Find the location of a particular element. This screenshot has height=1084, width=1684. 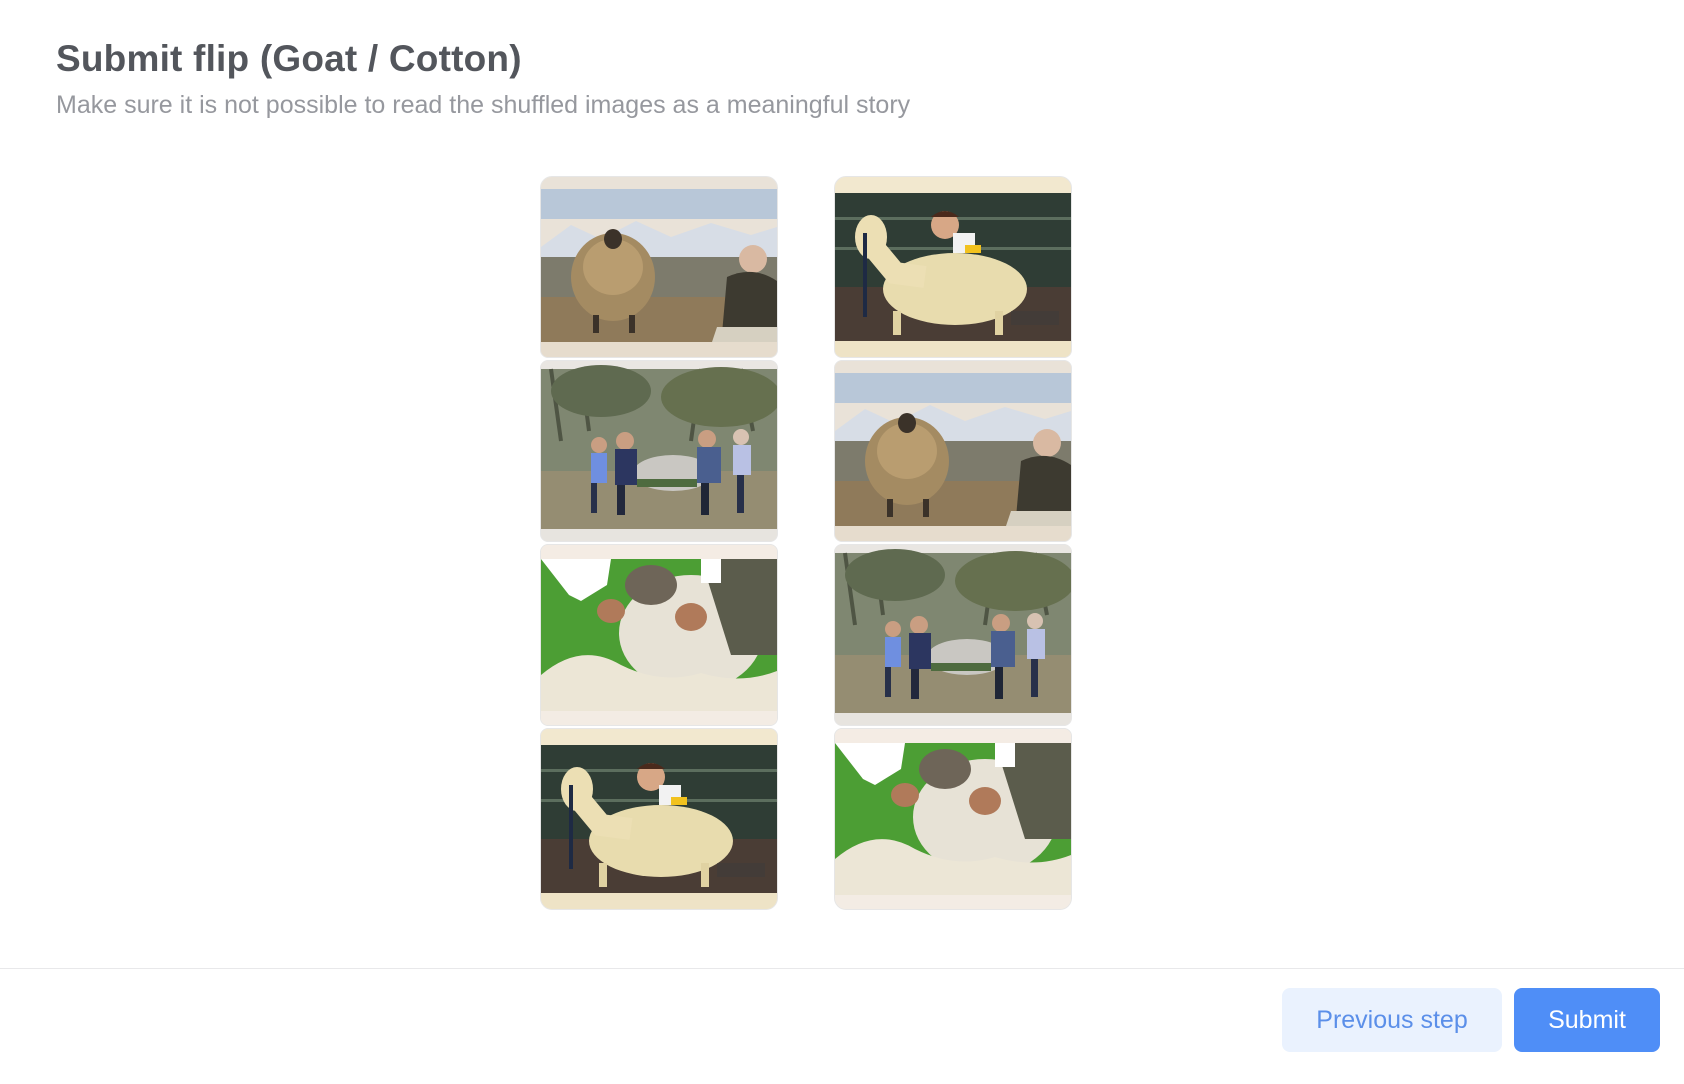

flip-left-column is located at coordinates (659, 544).